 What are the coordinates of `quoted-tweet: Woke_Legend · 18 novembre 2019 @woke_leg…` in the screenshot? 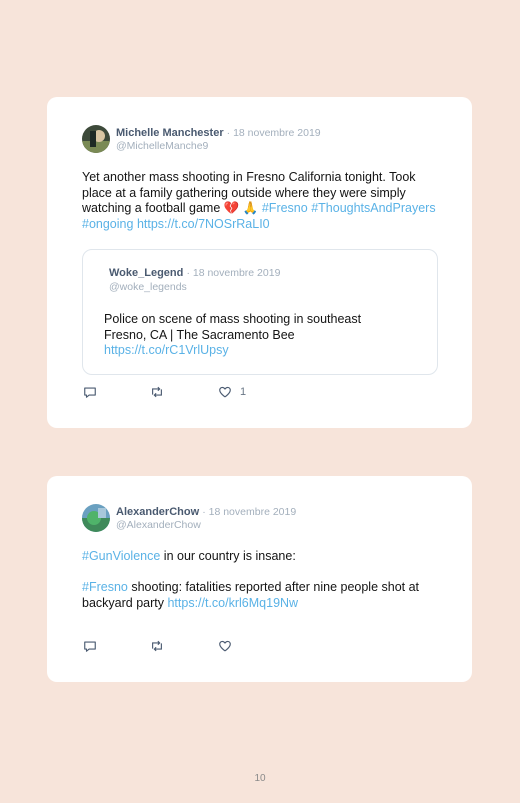 It's located at (260, 312).